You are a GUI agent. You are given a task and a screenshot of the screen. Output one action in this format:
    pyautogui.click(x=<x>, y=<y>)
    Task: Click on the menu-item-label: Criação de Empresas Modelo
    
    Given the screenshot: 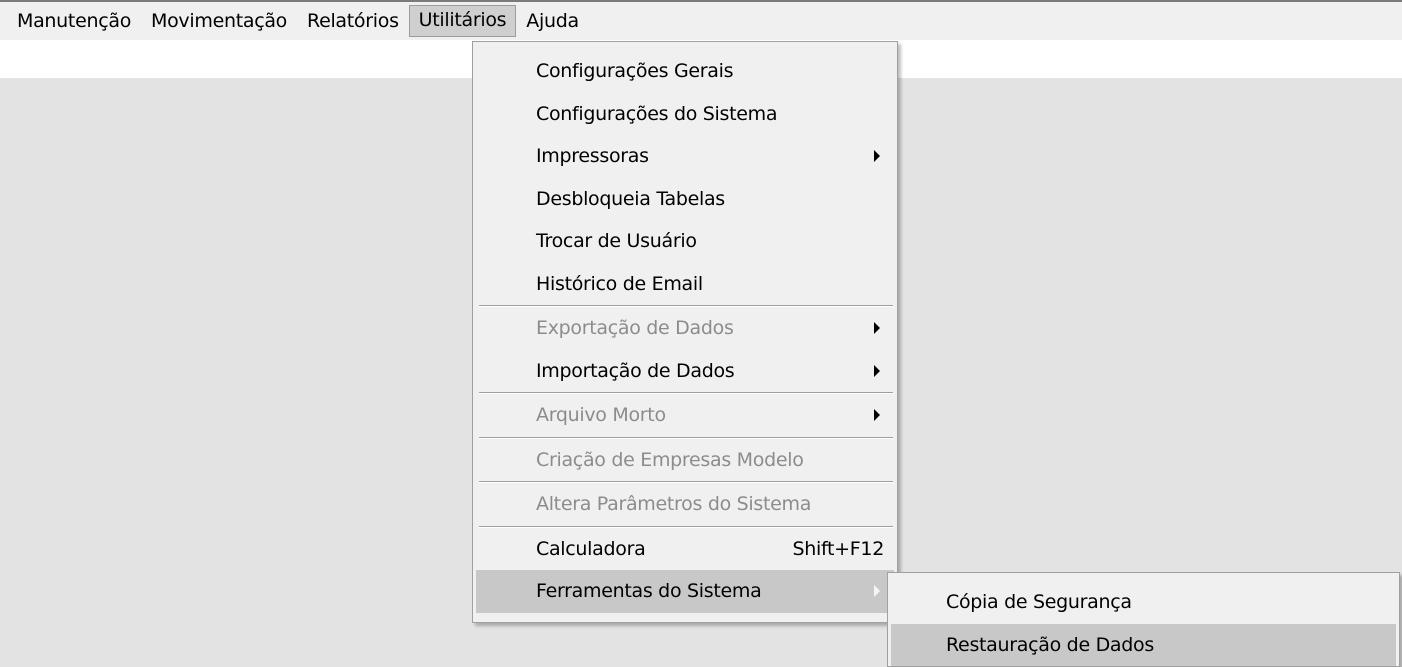 What is the action you would take?
    pyautogui.click(x=670, y=459)
    